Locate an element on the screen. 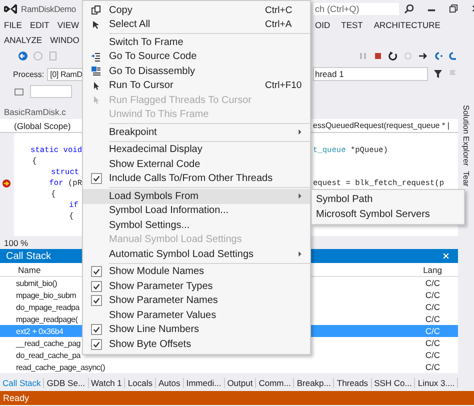 The image size is (474, 406). table-cell: do_mpage_readpa is located at coordinates (48, 307).